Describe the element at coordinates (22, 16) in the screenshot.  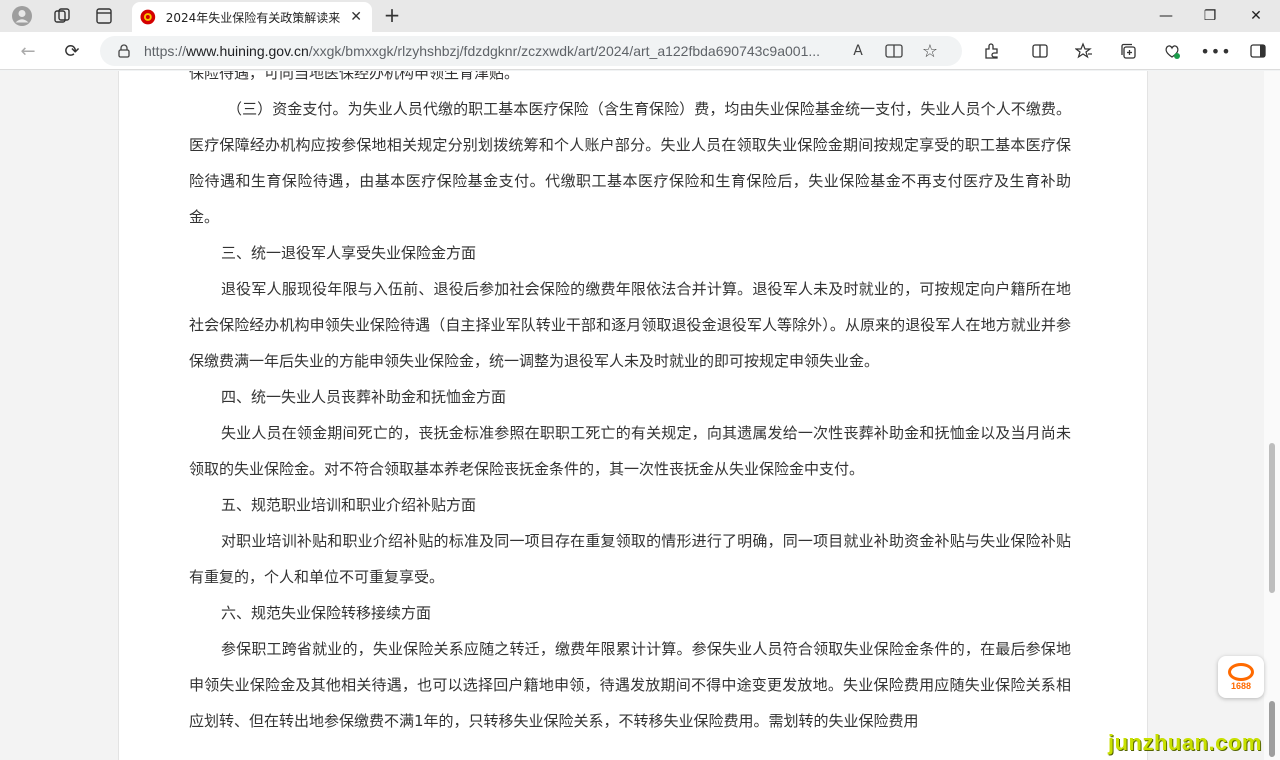
I see `profile-icon` at that location.